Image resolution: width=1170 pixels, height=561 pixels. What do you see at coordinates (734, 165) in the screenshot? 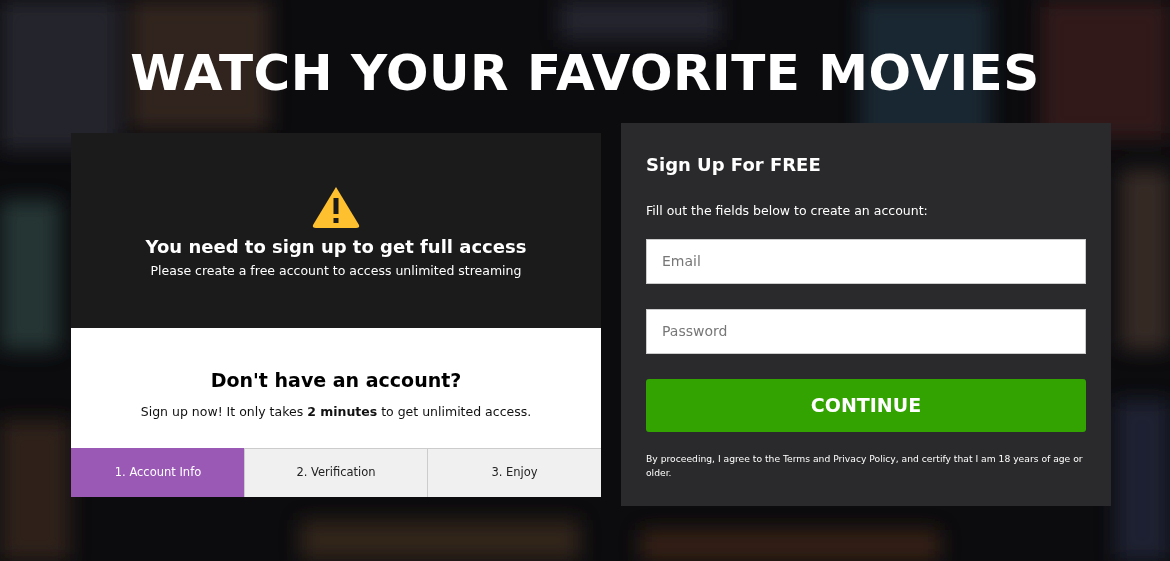
I see `signup-title: Sign Up For FREE` at bounding box center [734, 165].